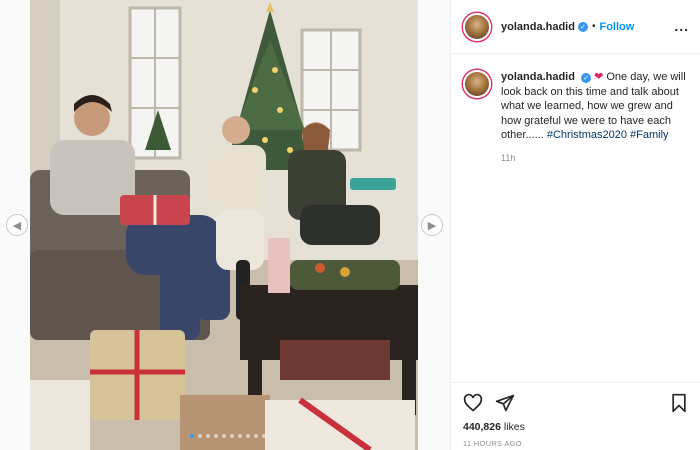 The height and width of the screenshot is (450, 700). What do you see at coordinates (512, 427) in the screenshot?
I see `likes-label: likes` at bounding box center [512, 427].